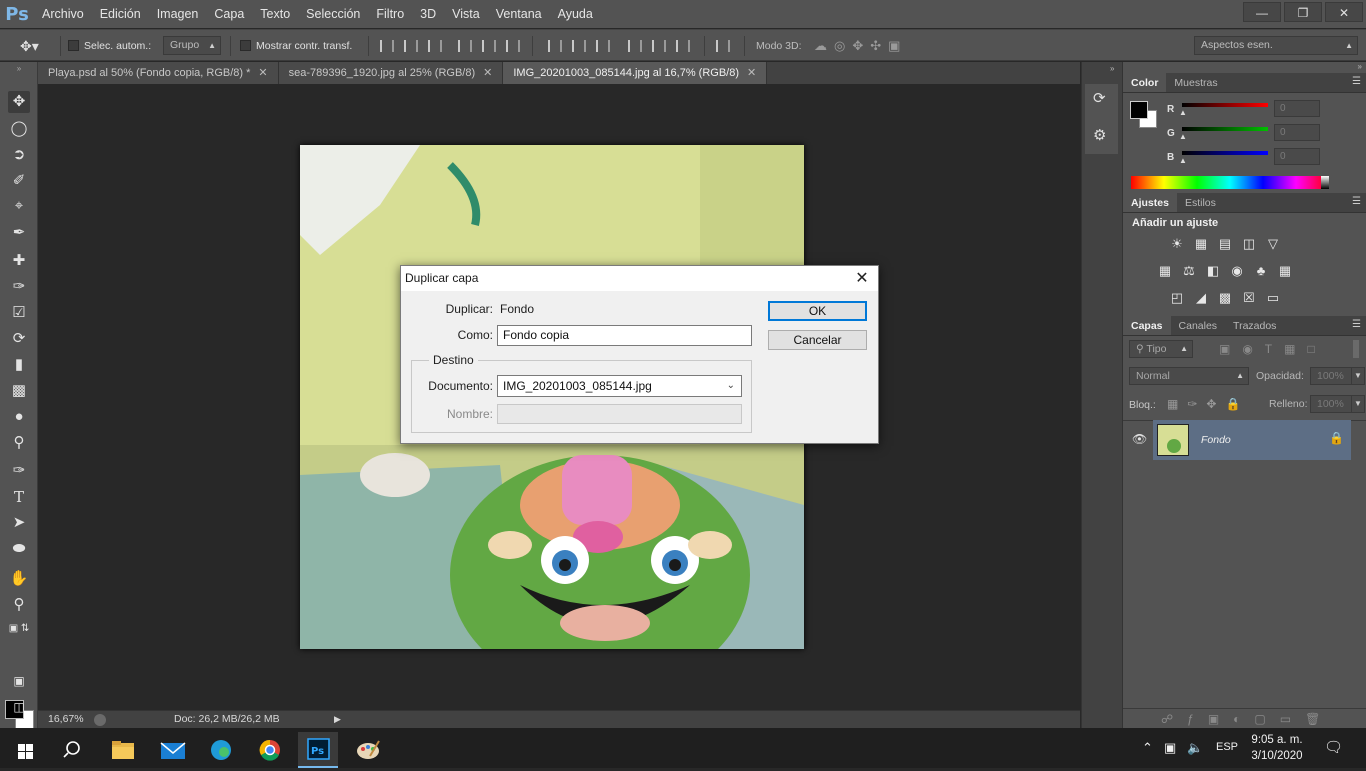  I want to click on photoshop-taskbar-button: Ps, so click(318, 750).